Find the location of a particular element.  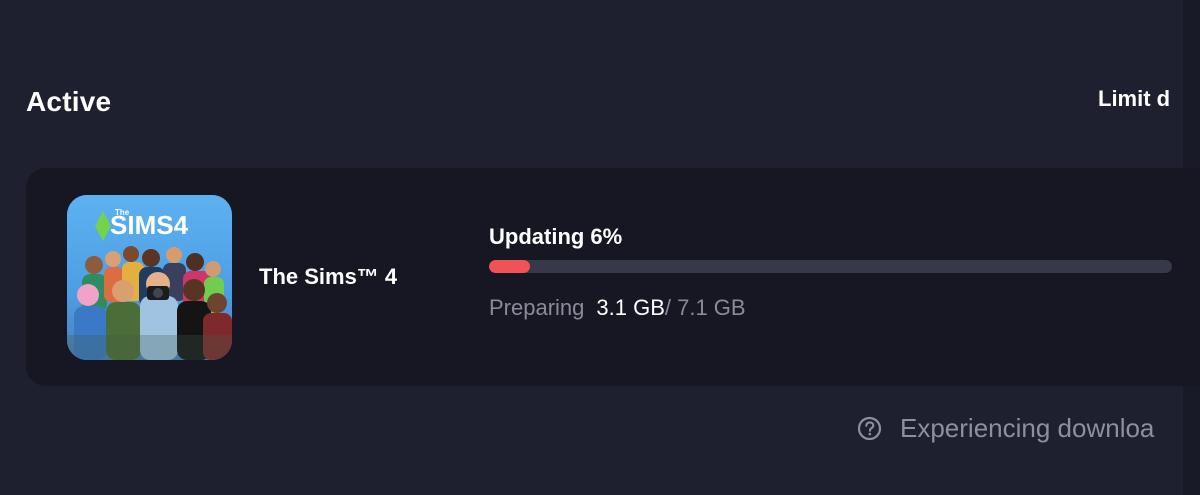

download-help-link: Experiencing downloa is located at coordinates (1005, 428).